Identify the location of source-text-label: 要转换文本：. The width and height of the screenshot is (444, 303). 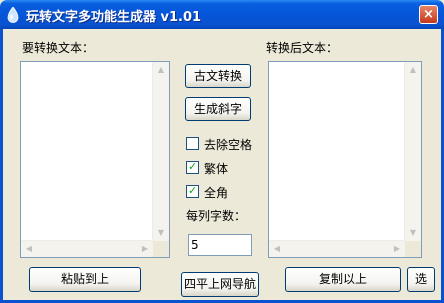
(58, 48).